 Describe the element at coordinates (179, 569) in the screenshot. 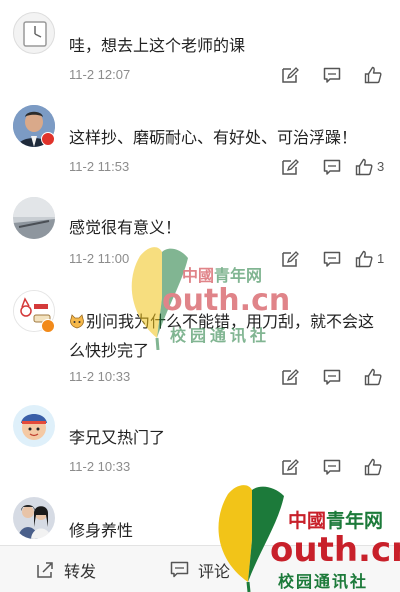

I see `comment-icon` at that location.